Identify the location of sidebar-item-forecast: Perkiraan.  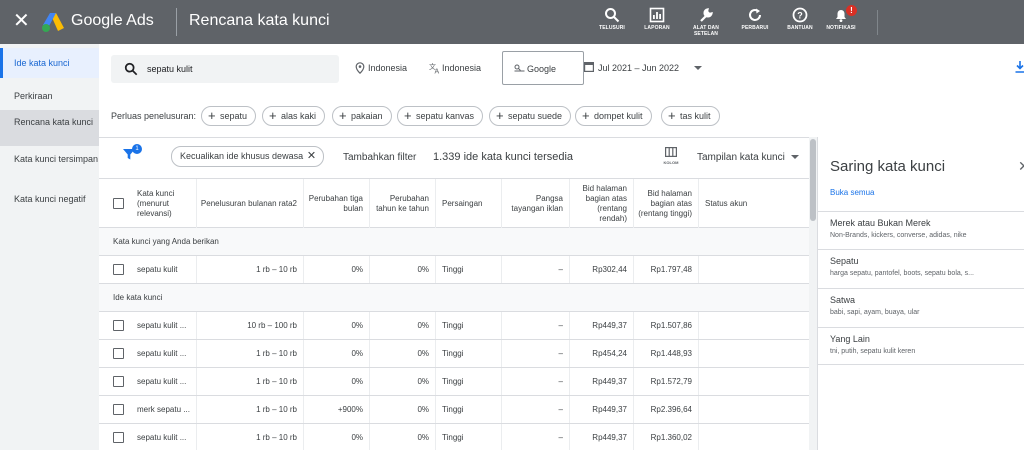
(49, 98).